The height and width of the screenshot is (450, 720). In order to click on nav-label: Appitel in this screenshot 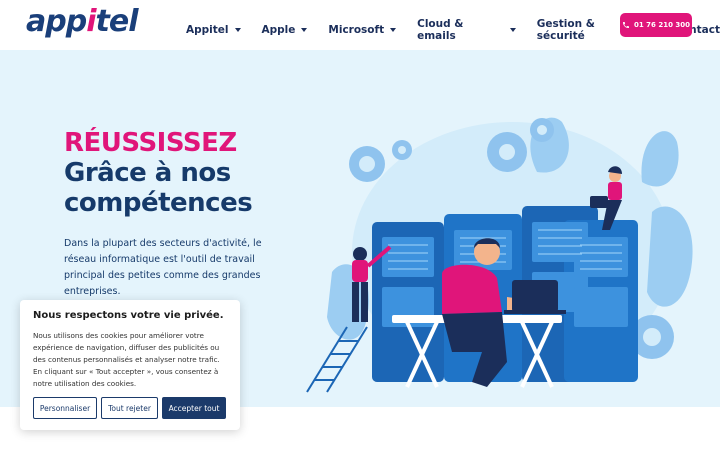, I will do `click(207, 30)`.